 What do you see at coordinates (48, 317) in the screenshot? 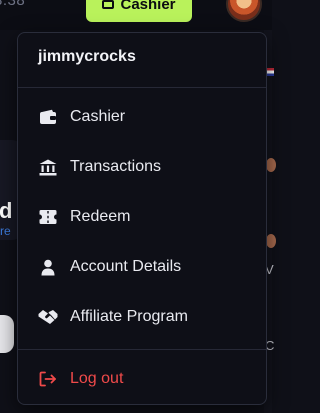
I see `handshake-icon` at bounding box center [48, 317].